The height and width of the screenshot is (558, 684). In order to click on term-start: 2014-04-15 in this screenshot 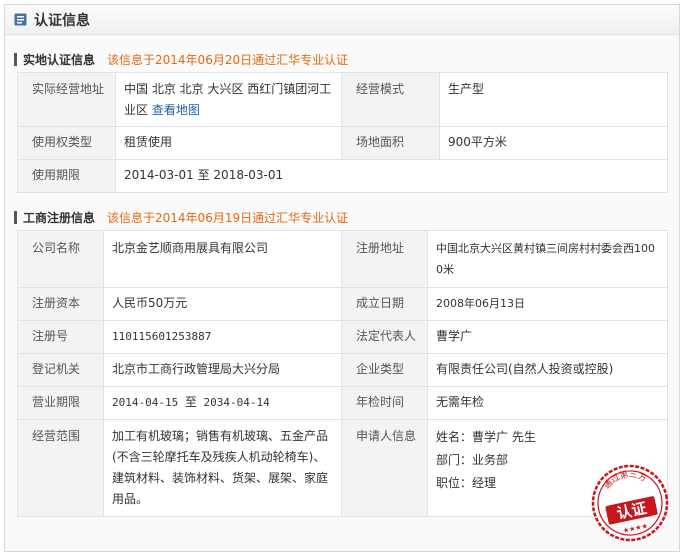, I will do `click(145, 402)`.